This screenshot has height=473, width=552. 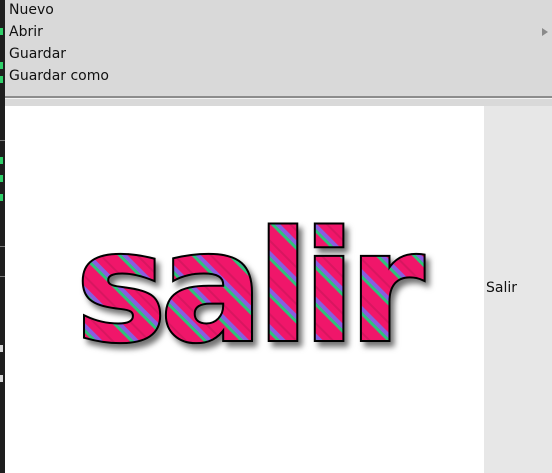 What do you see at coordinates (545, 32) in the screenshot?
I see `triangle-right-icon` at bounding box center [545, 32].